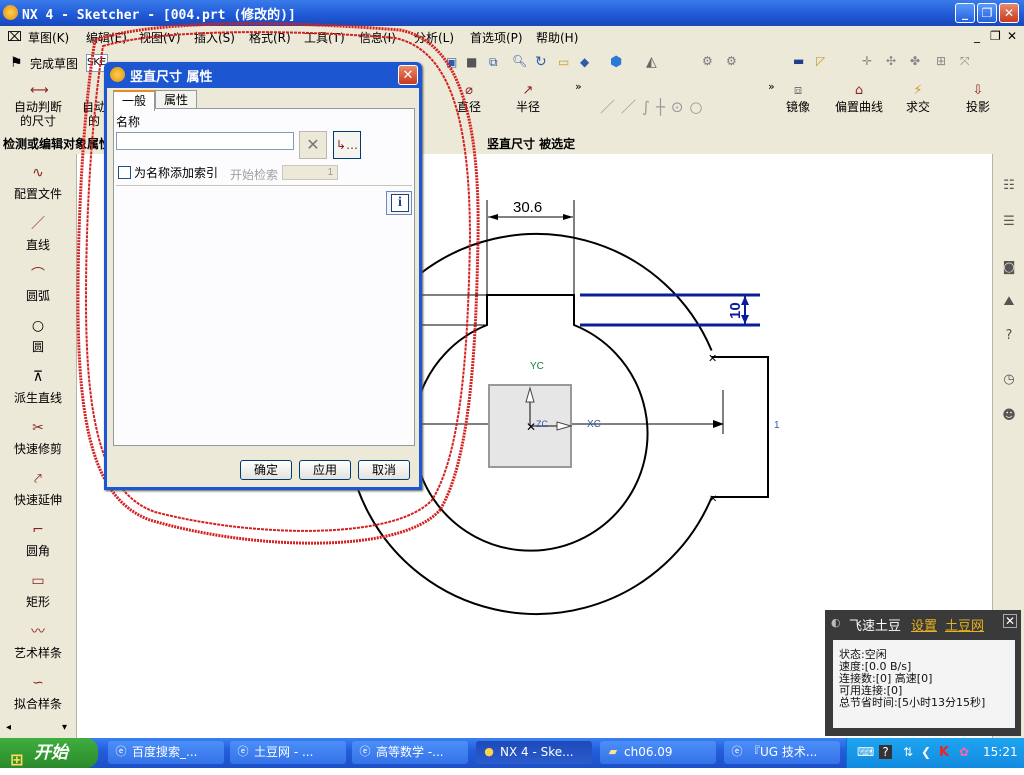  Describe the element at coordinates (616, 62) in the screenshot. I see `cube-icon: ⬢` at that location.